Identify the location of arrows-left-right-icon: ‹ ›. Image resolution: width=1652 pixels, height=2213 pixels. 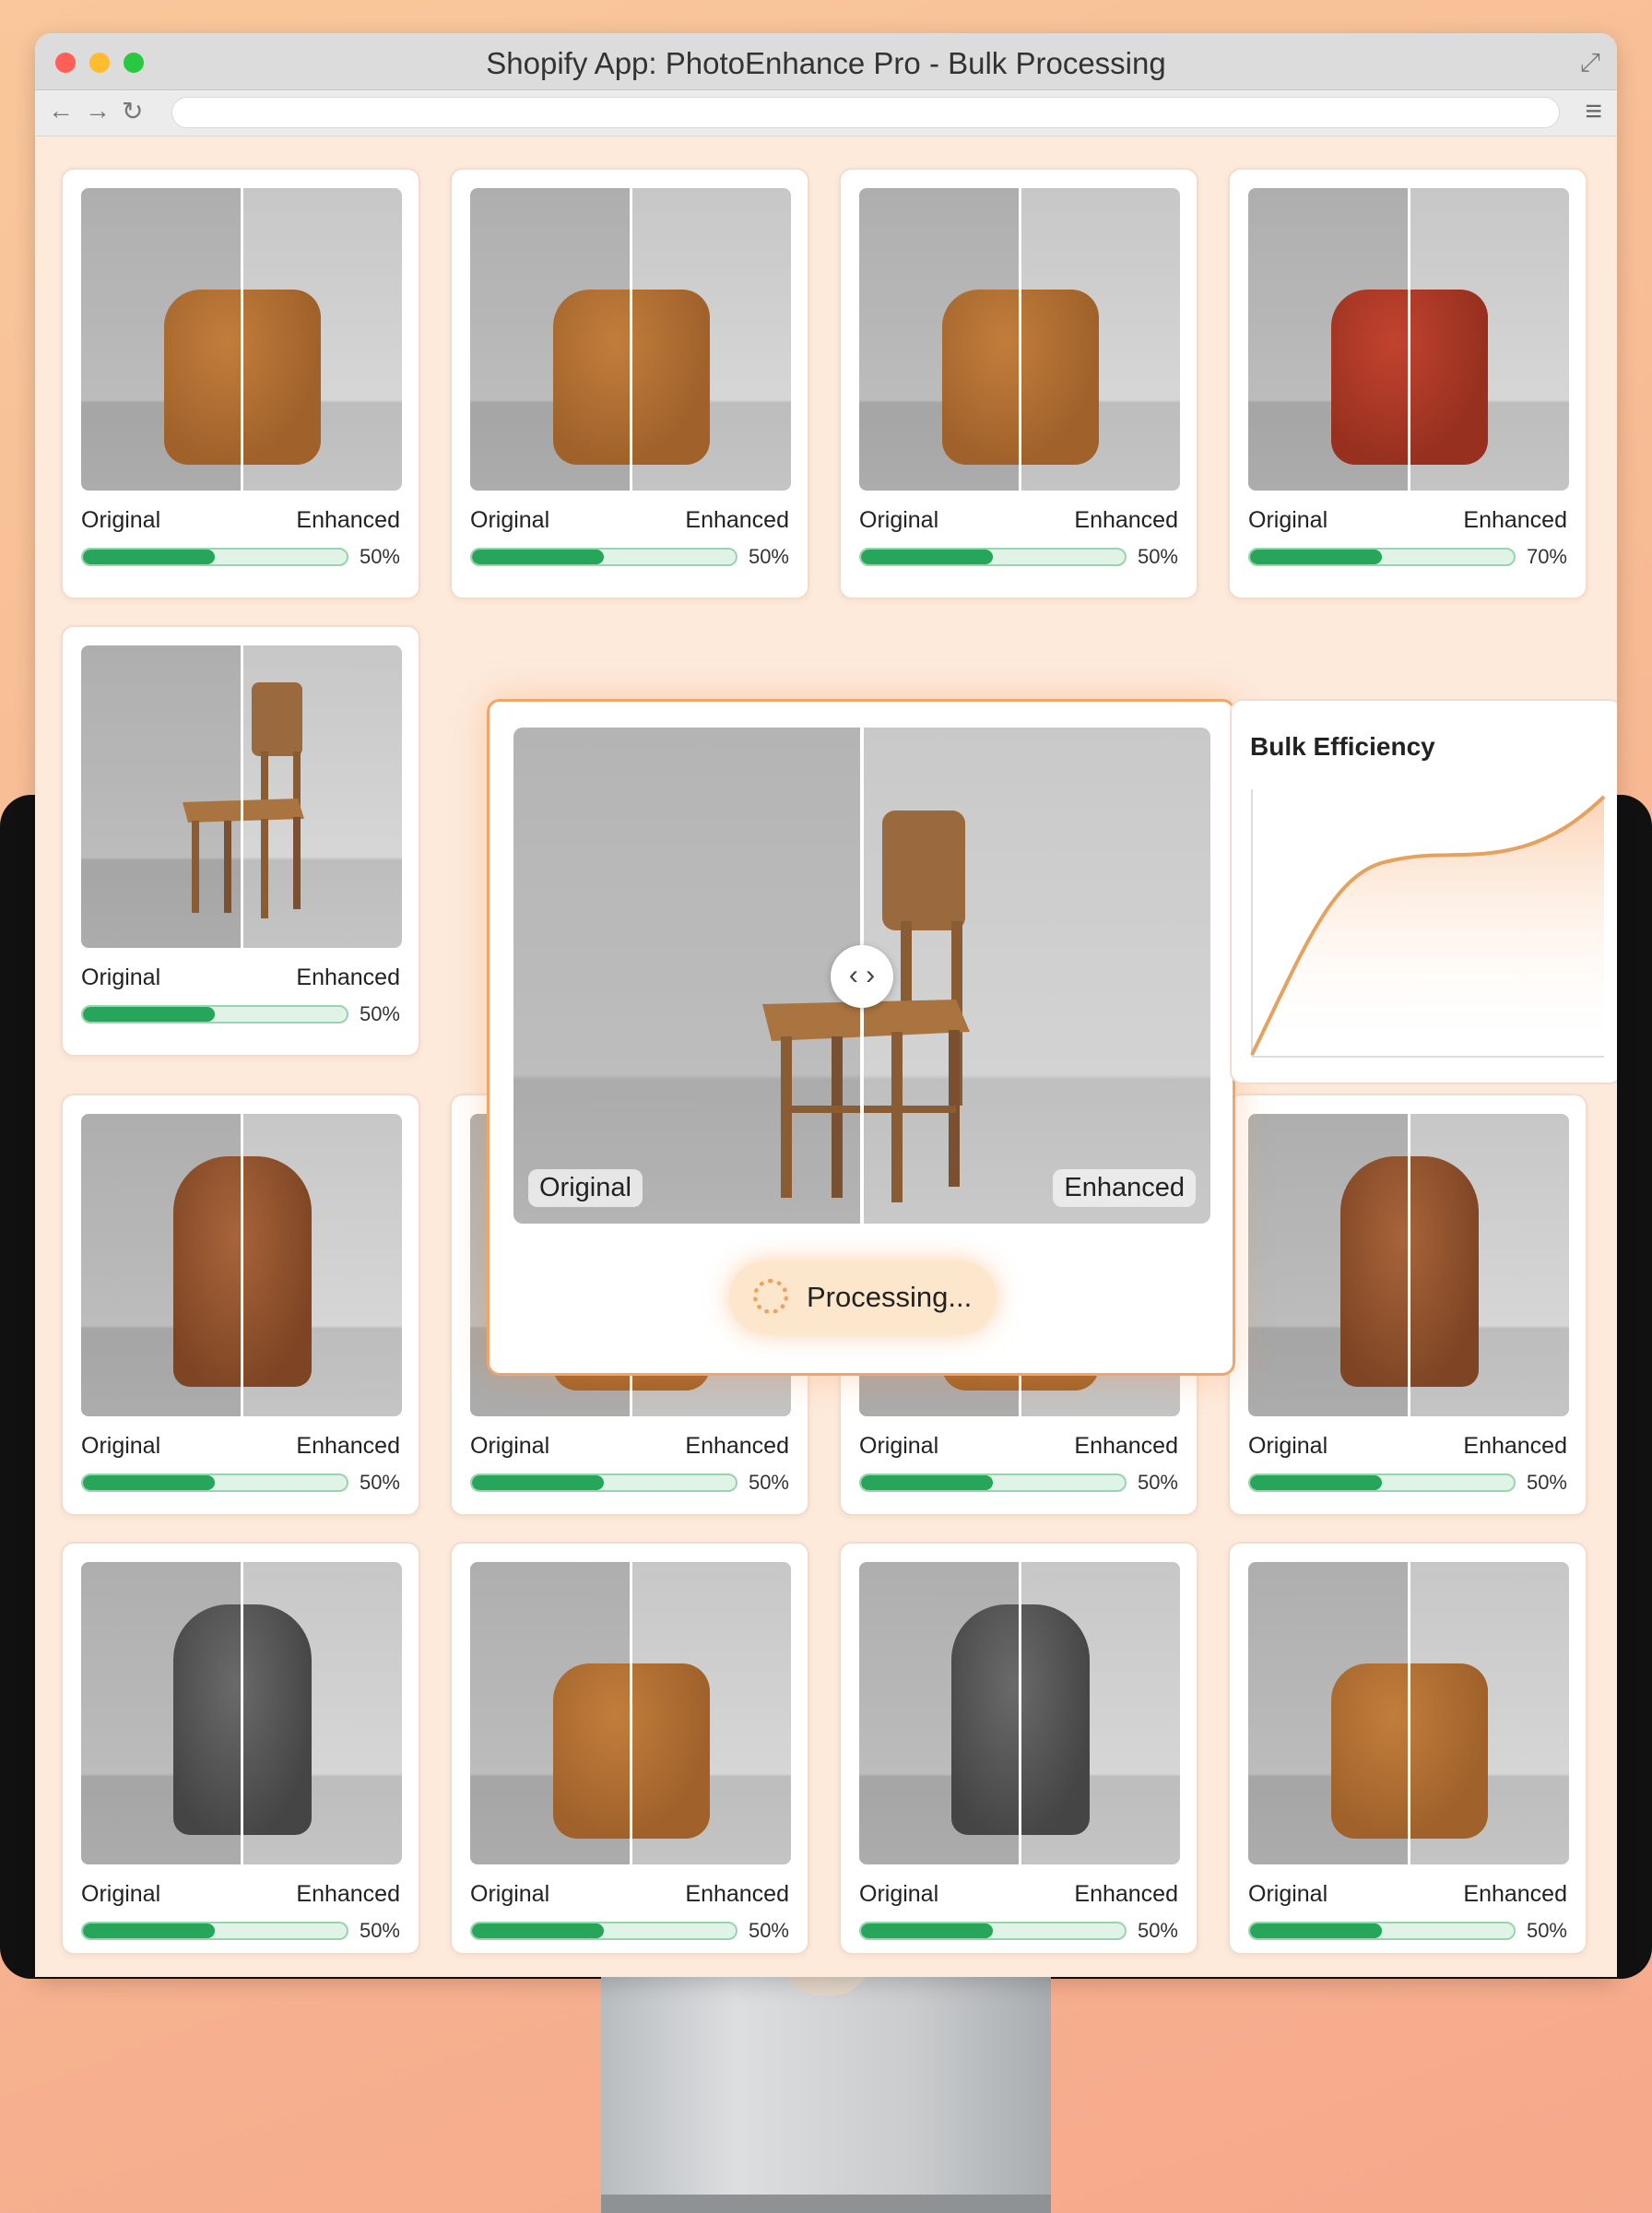
(862, 976).